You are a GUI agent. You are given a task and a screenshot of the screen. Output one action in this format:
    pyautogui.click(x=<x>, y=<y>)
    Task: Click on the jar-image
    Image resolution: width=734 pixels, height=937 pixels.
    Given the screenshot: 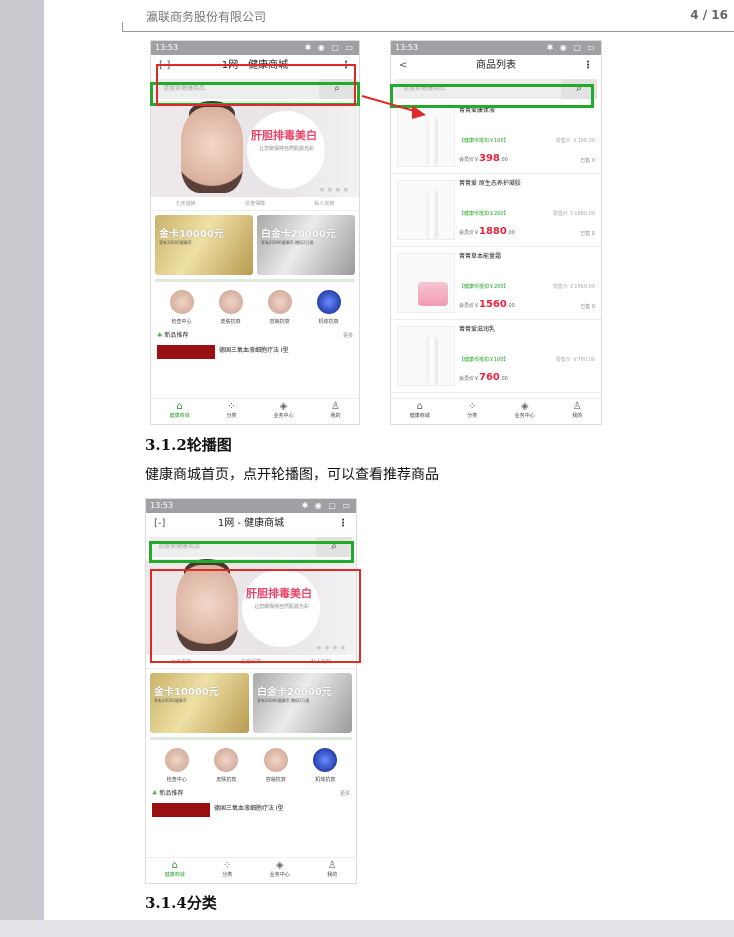 What is the action you would take?
    pyautogui.click(x=433, y=294)
    